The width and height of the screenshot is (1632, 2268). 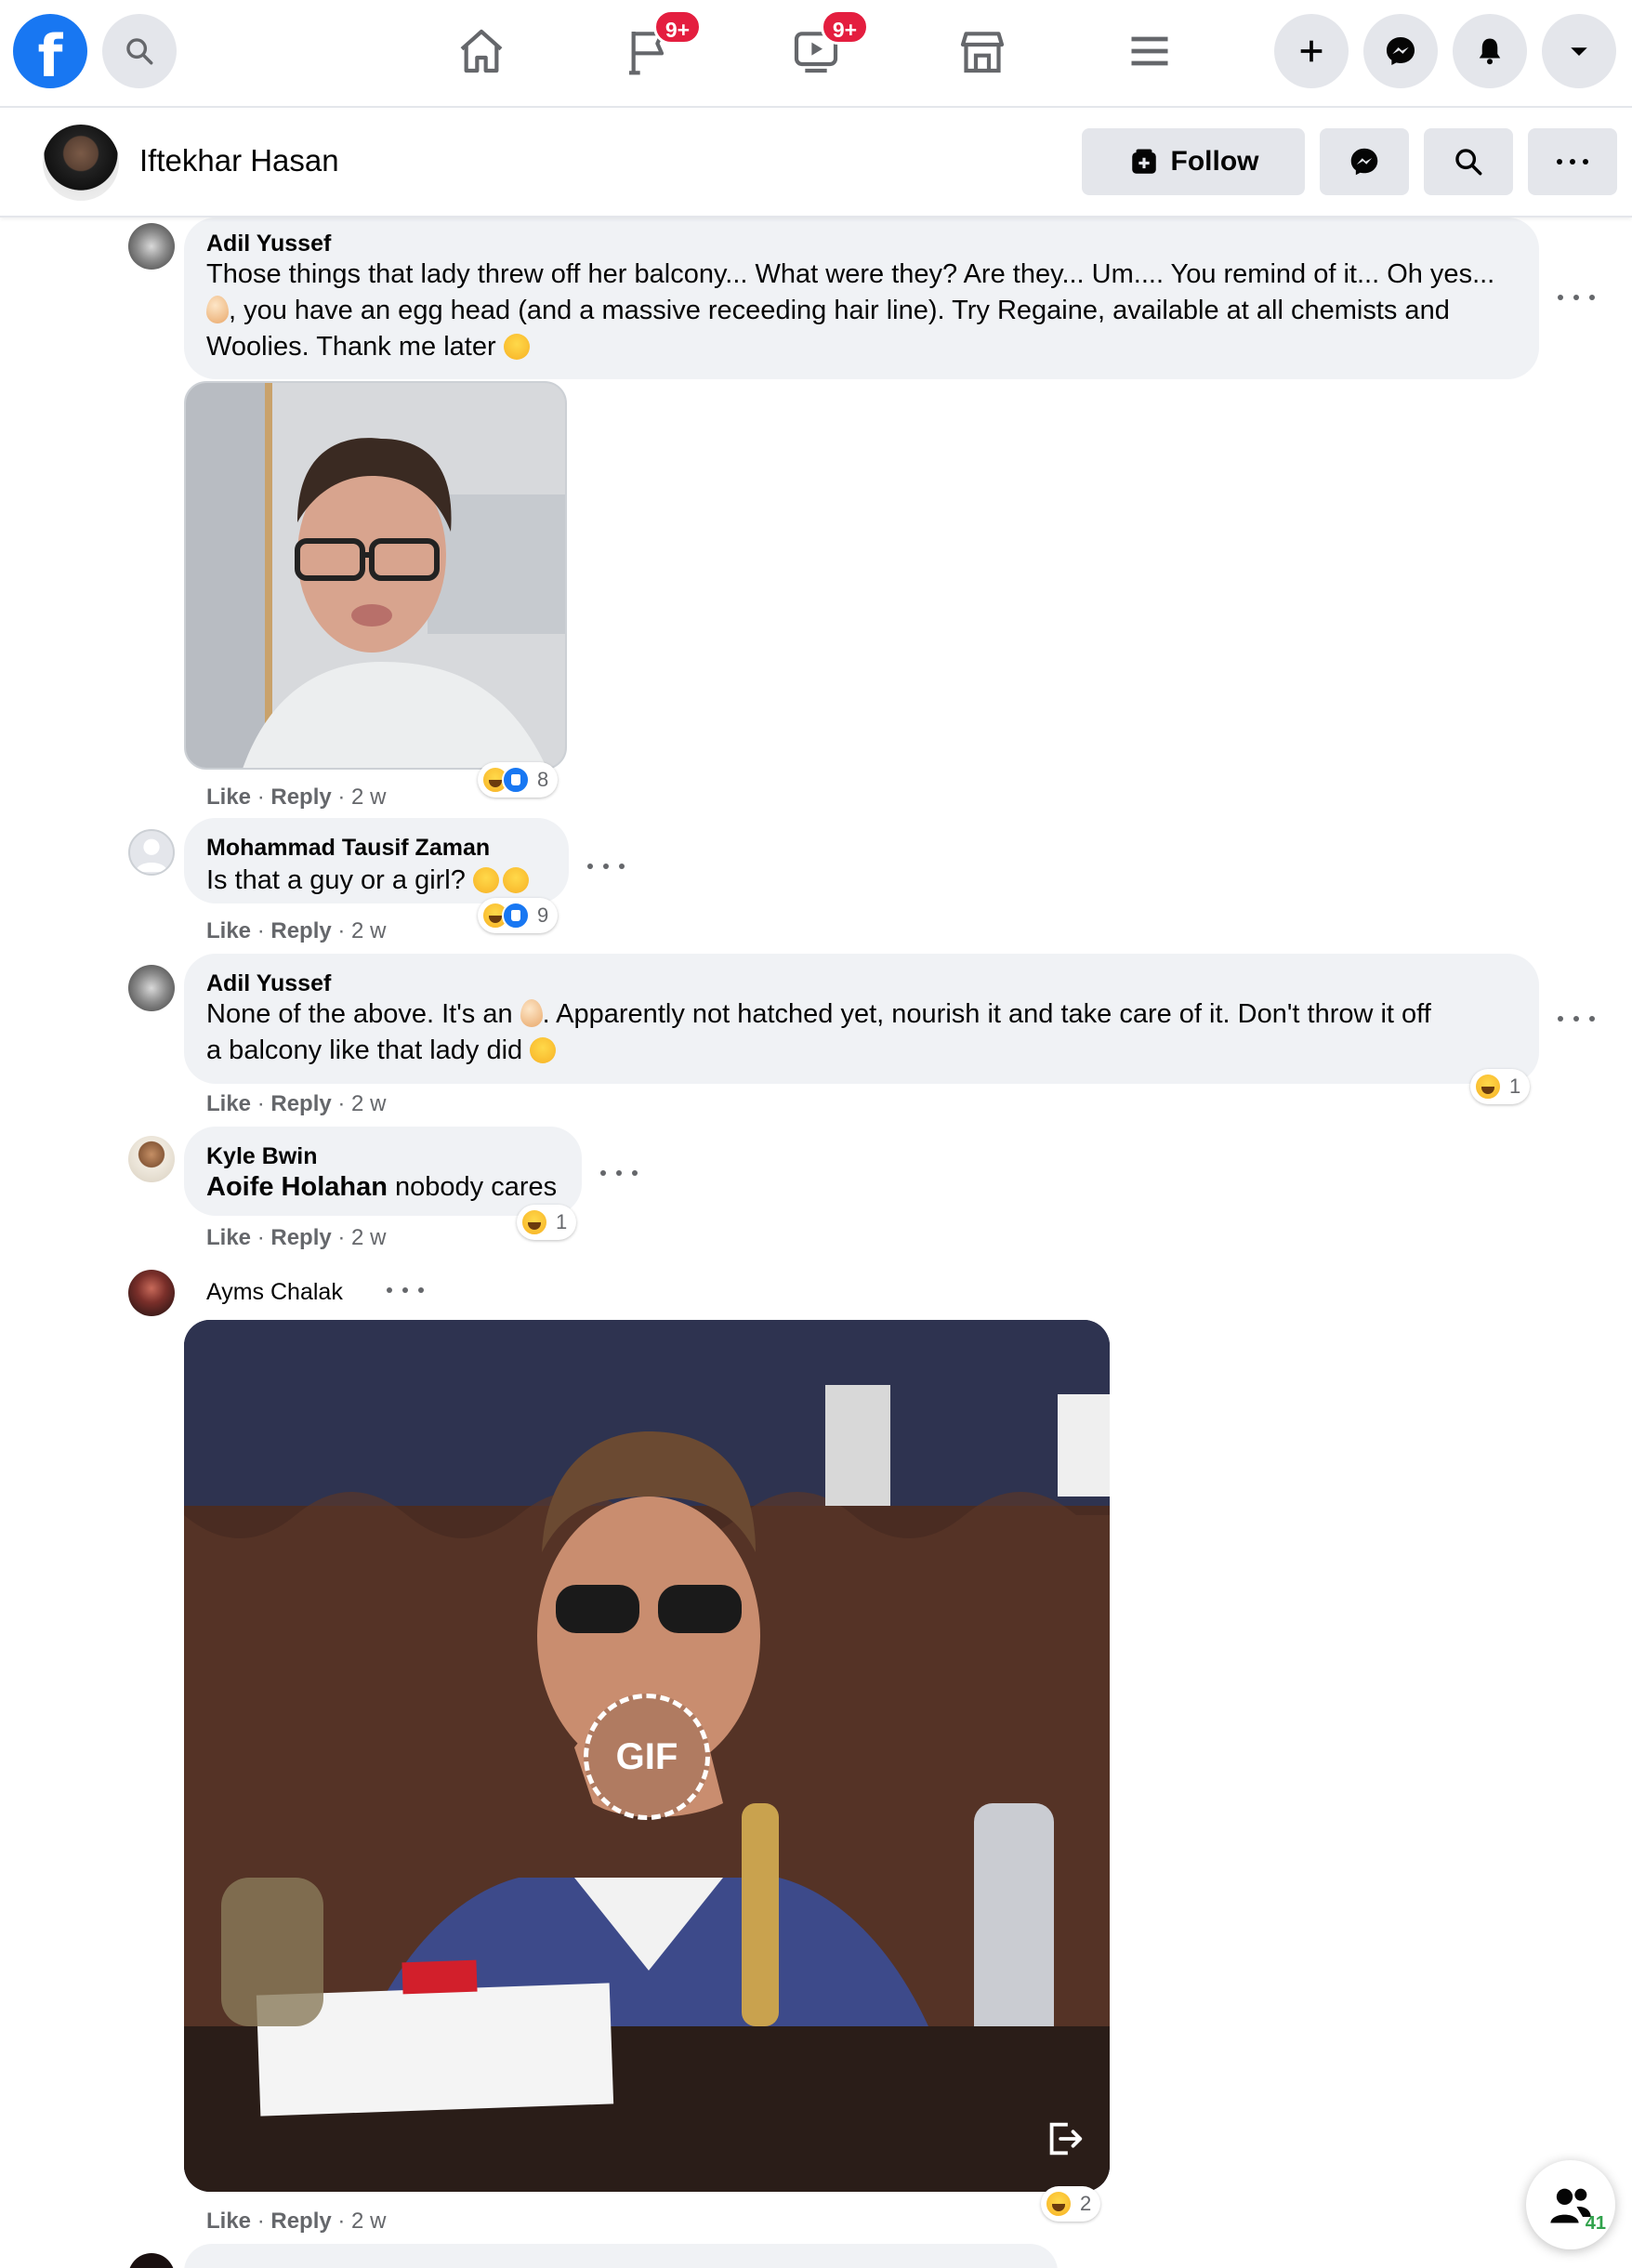 I want to click on search-button, so click(x=139, y=51).